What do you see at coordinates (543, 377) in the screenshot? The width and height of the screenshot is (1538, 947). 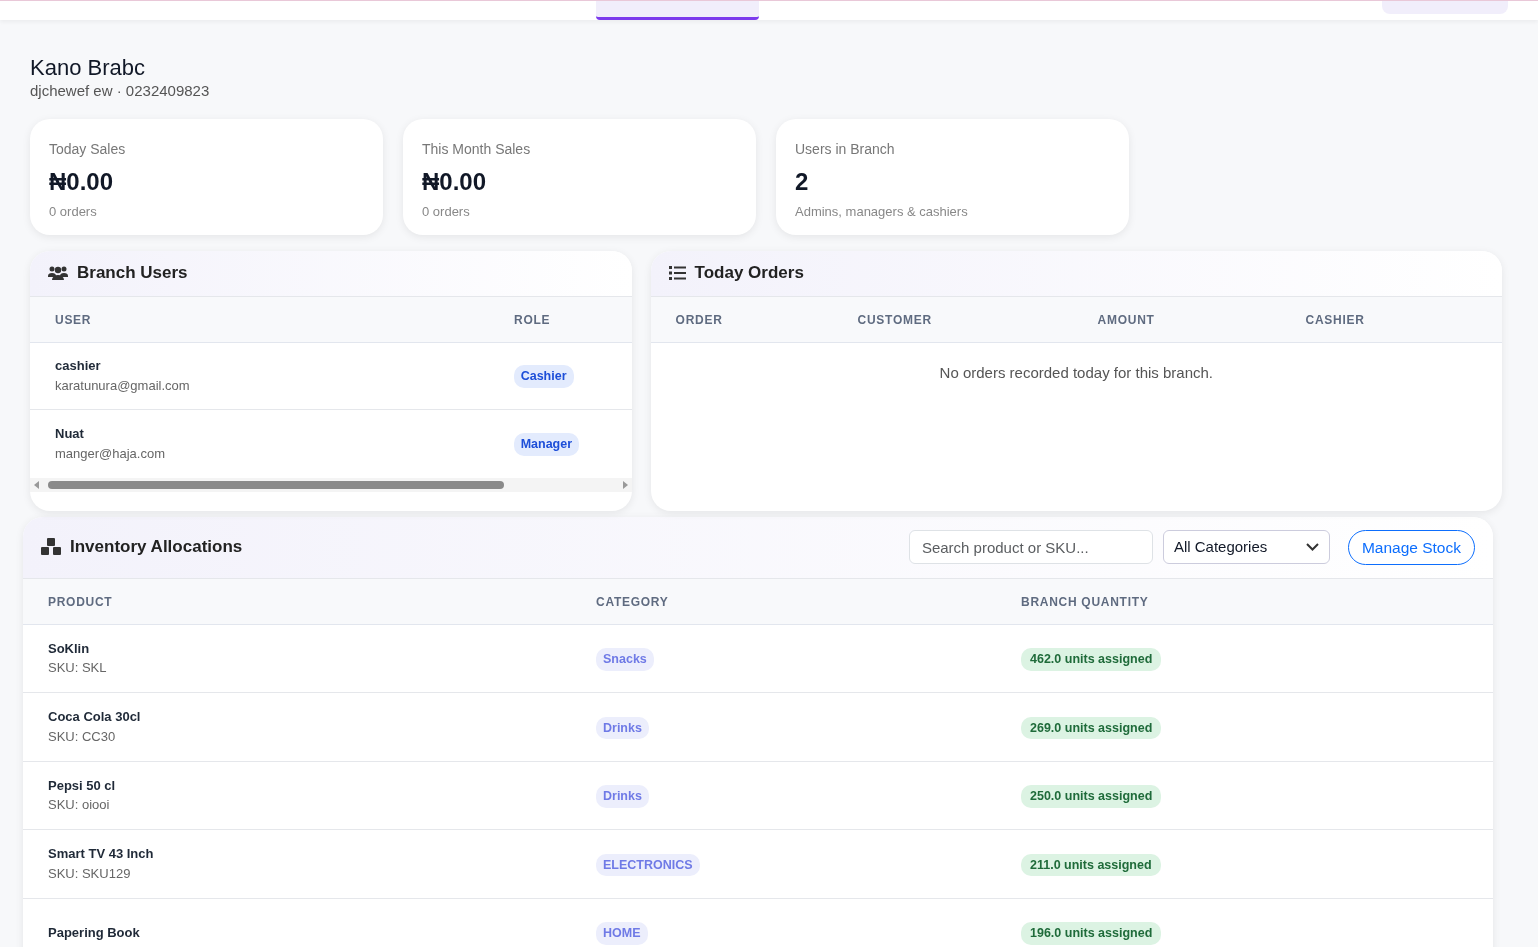 I see `role-badge: Cashier` at bounding box center [543, 377].